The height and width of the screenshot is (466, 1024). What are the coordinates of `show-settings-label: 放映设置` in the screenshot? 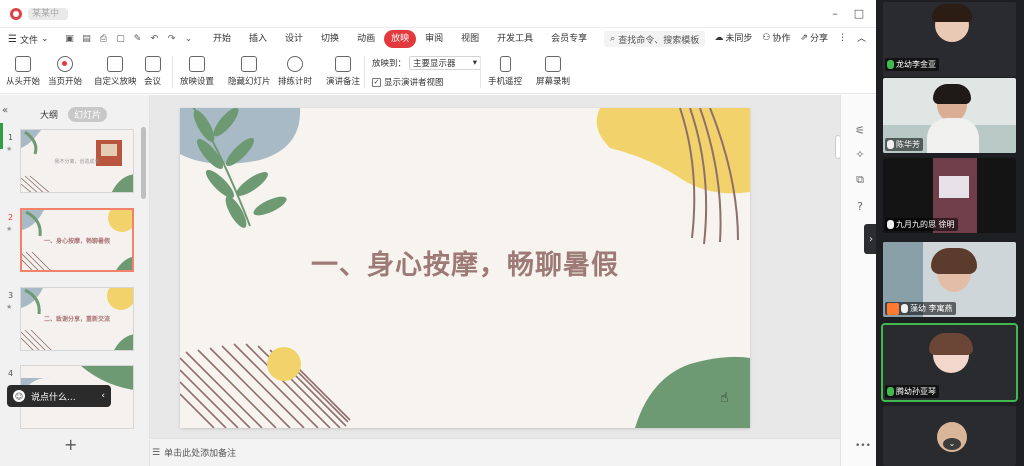 It's located at (197, 82).